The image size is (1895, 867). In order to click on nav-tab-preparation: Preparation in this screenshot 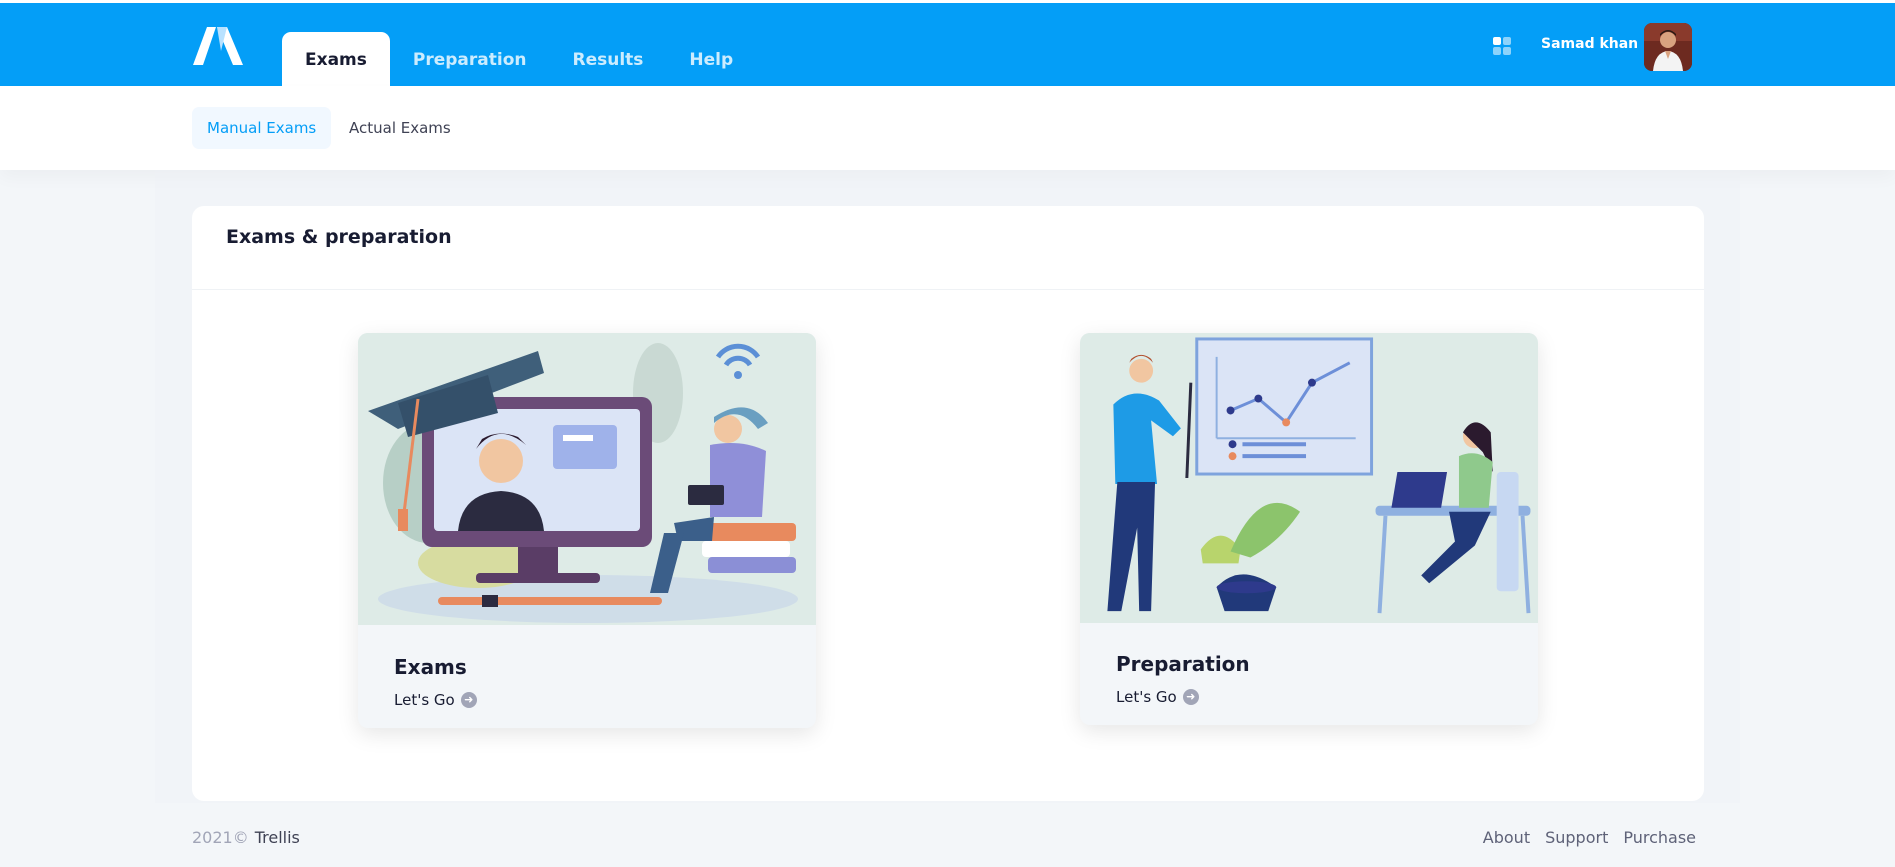, I will do `click(470, 60)`.